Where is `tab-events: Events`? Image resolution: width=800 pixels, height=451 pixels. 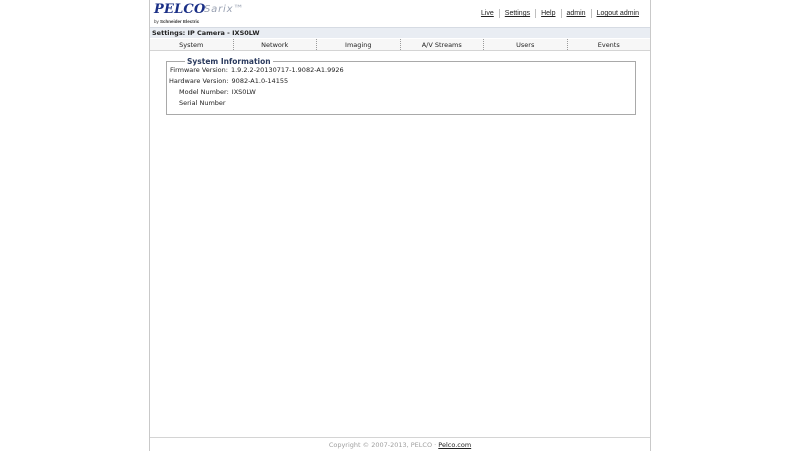
tab-events: Events is located at coordinates (609, 44).